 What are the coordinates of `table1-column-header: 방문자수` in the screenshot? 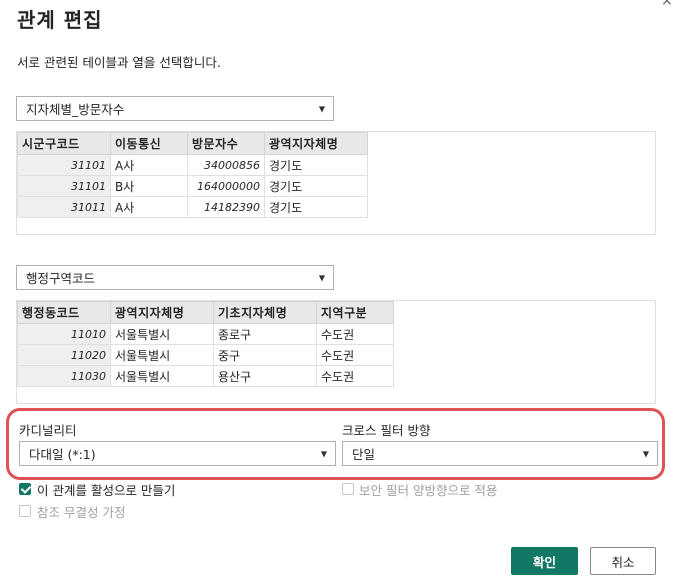 It's located at (226, 143).